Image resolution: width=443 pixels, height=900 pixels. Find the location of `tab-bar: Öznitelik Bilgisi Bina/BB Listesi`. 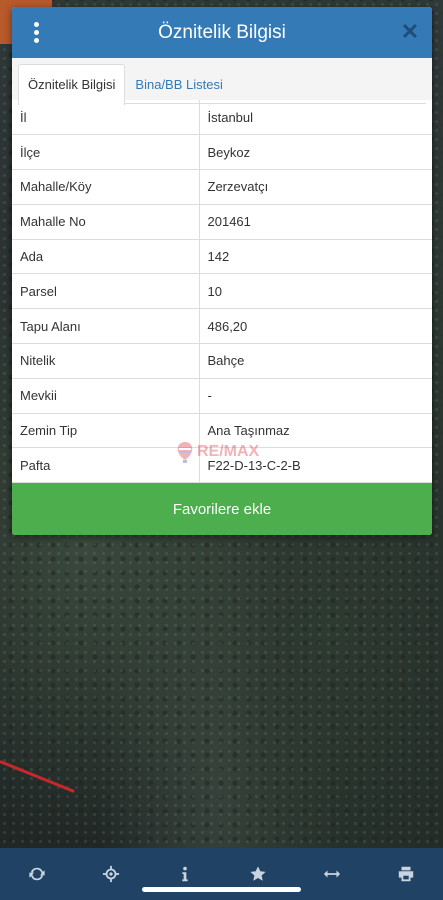

tab-bar: Öznitelik Bilgisi Bina/BB Listesi is located at coordinates (222, 81).